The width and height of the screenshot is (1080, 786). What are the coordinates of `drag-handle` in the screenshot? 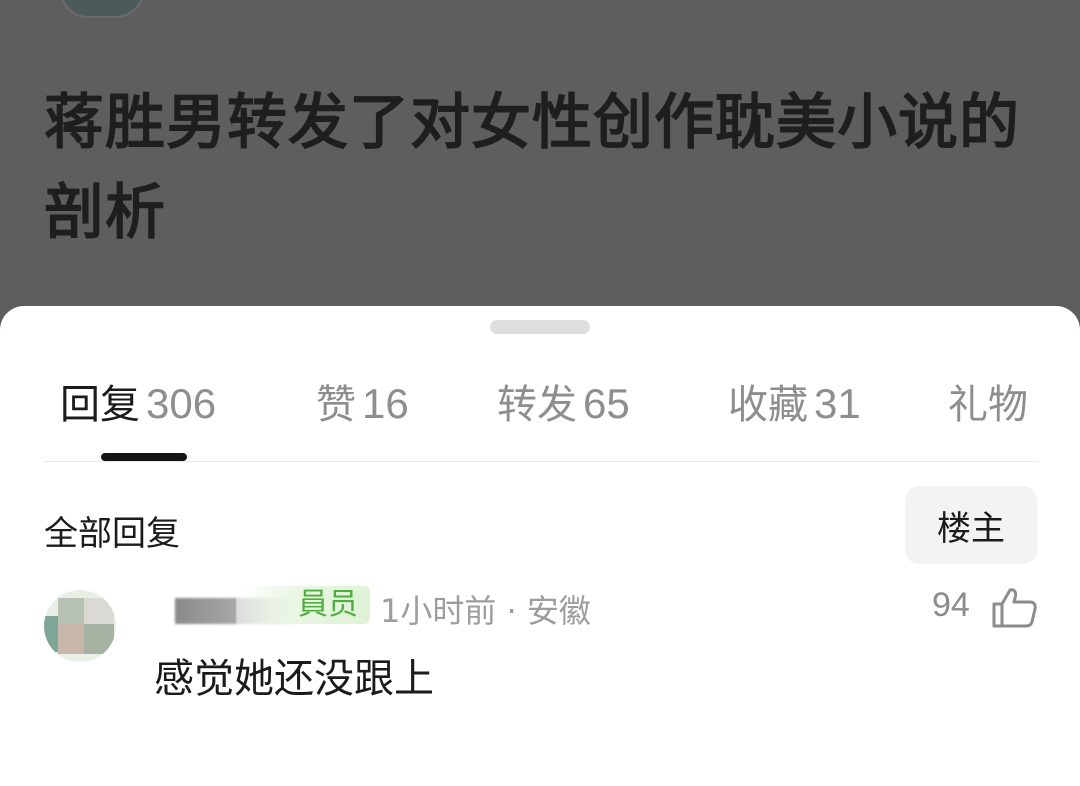 It's located at (540, 327).